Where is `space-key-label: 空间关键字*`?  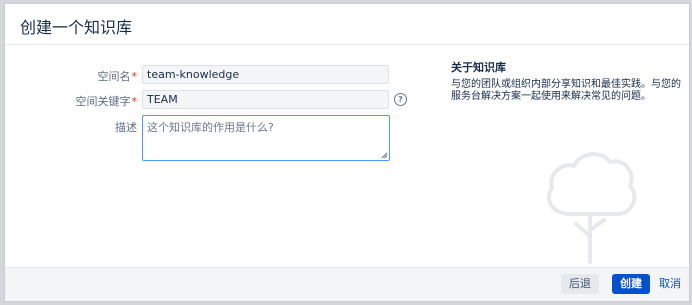
space-key-label: 空间关键字* is located at coordinates (77, 101).